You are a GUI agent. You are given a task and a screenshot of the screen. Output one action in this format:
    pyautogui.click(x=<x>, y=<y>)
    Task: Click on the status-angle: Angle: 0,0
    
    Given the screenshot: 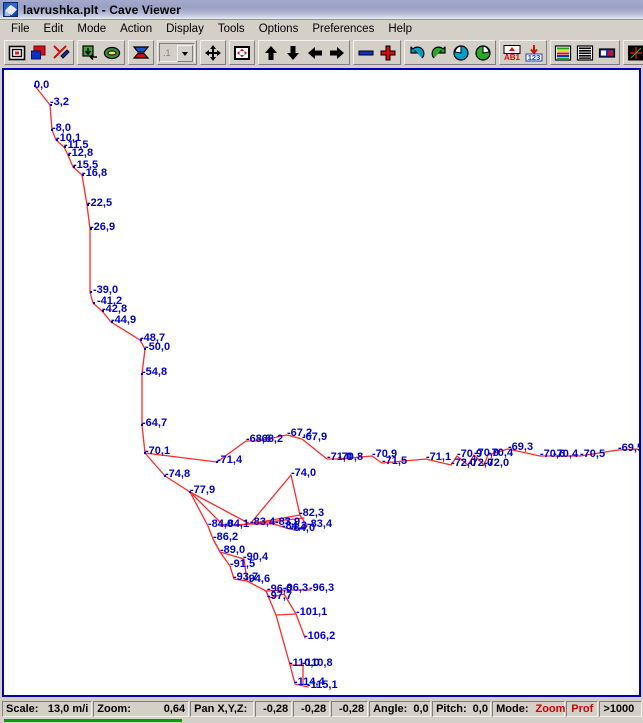 What is the action you would take?
    pyautogui.click(x=400, y=709)
    